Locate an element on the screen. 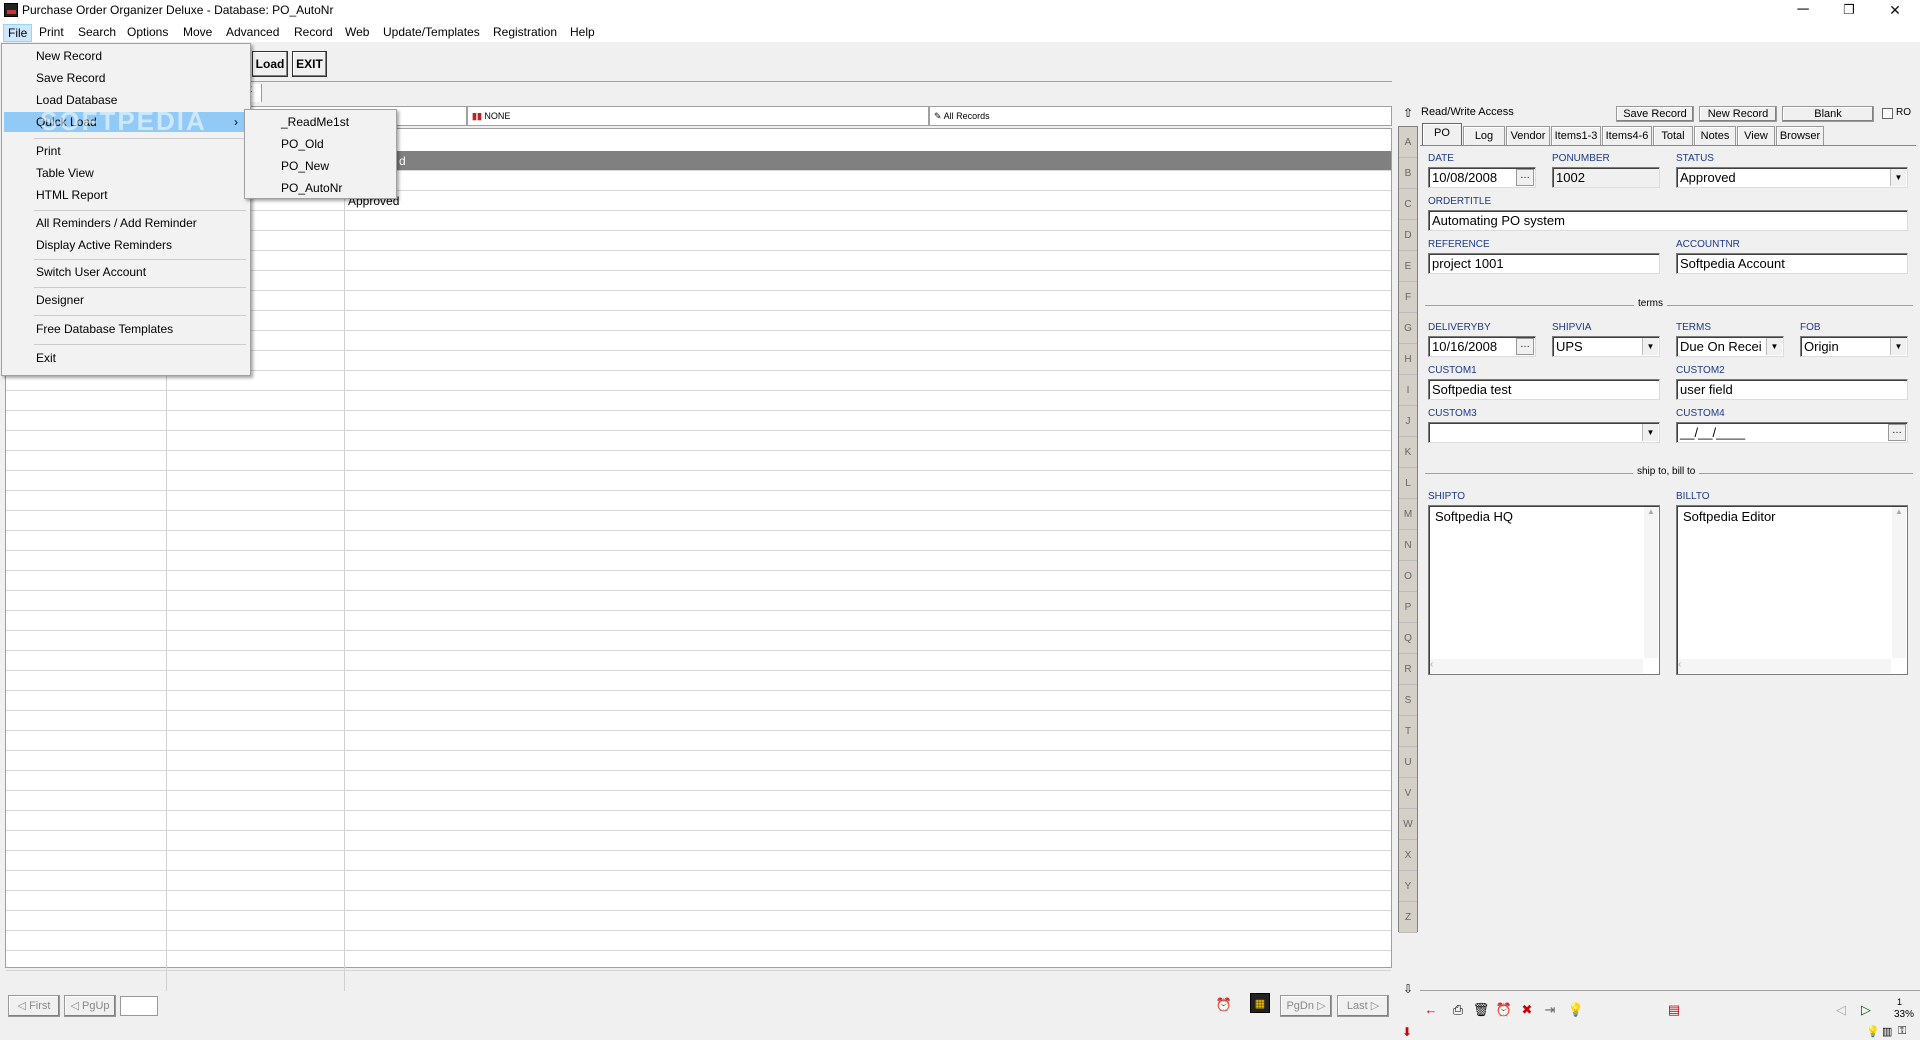 Image resolution: width=1920 pixels, height=1040 pixels. back-arrow-icon: ← is located at coordinates (1431, 1010).